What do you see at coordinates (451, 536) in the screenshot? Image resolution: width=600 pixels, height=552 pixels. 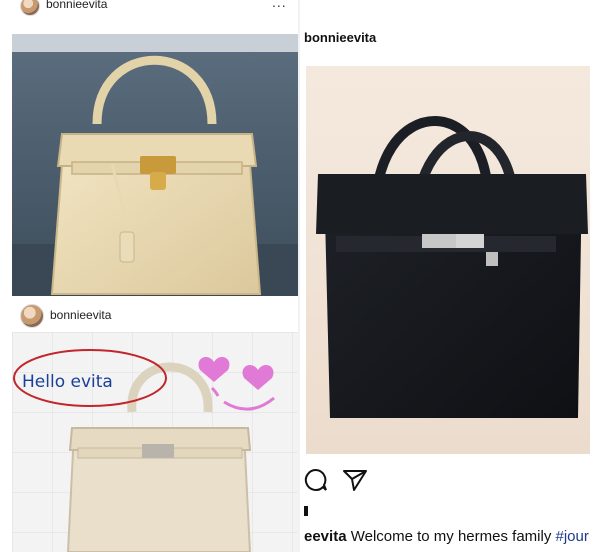 I see `caption-text: Welcome to my hermes family` at bounding box center [451, 536].